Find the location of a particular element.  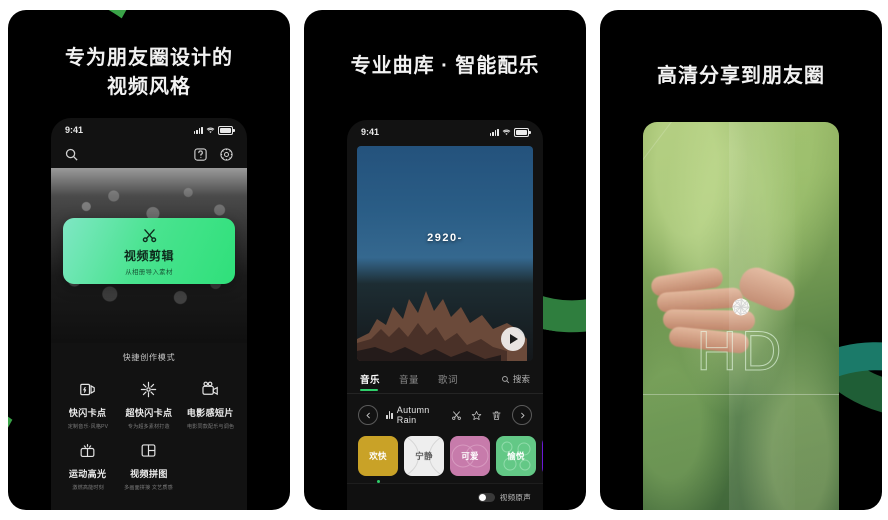

video-preview: 2920- is located at coordinates (445, 253).